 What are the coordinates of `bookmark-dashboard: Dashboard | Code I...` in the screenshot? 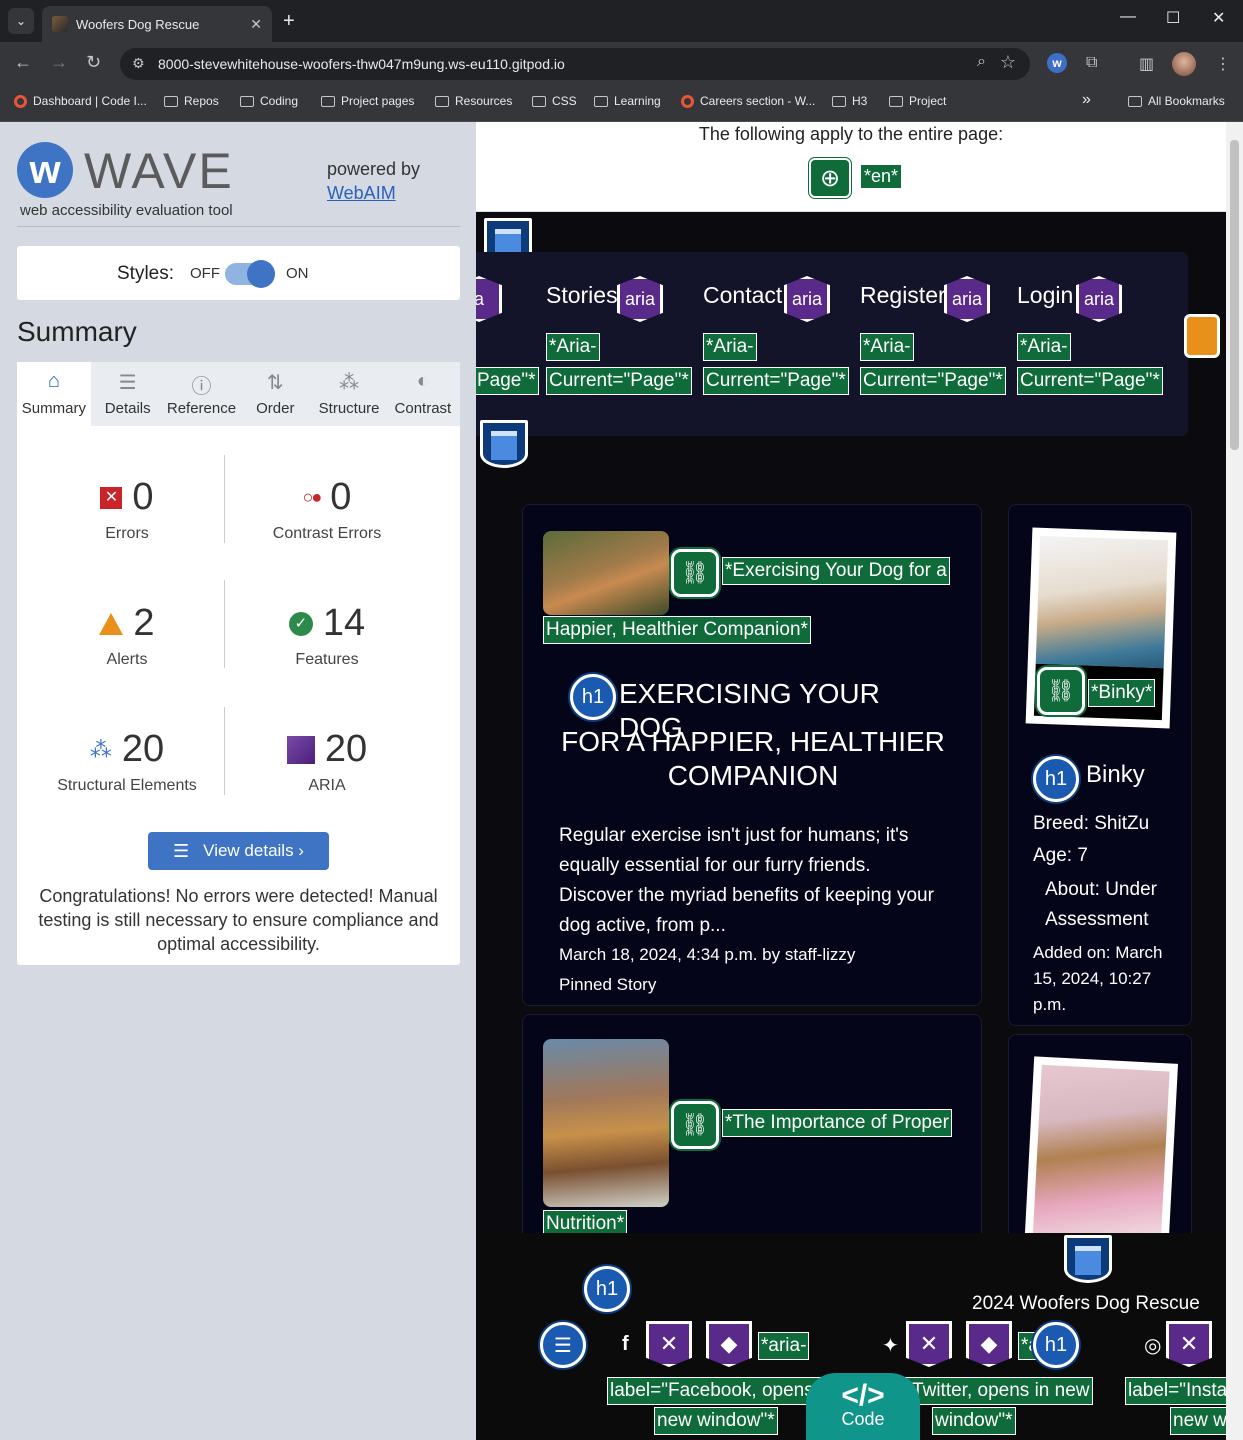 It's located at (80, 101).